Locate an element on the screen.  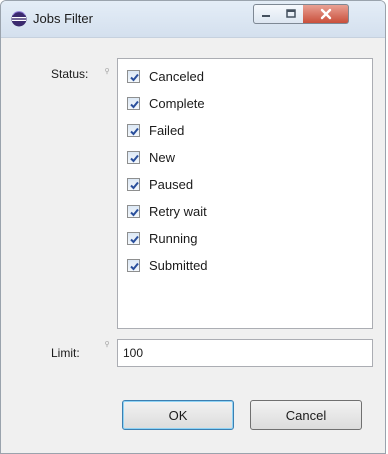
status-item-submitted: Submitted is located at coordinates (167, 265).